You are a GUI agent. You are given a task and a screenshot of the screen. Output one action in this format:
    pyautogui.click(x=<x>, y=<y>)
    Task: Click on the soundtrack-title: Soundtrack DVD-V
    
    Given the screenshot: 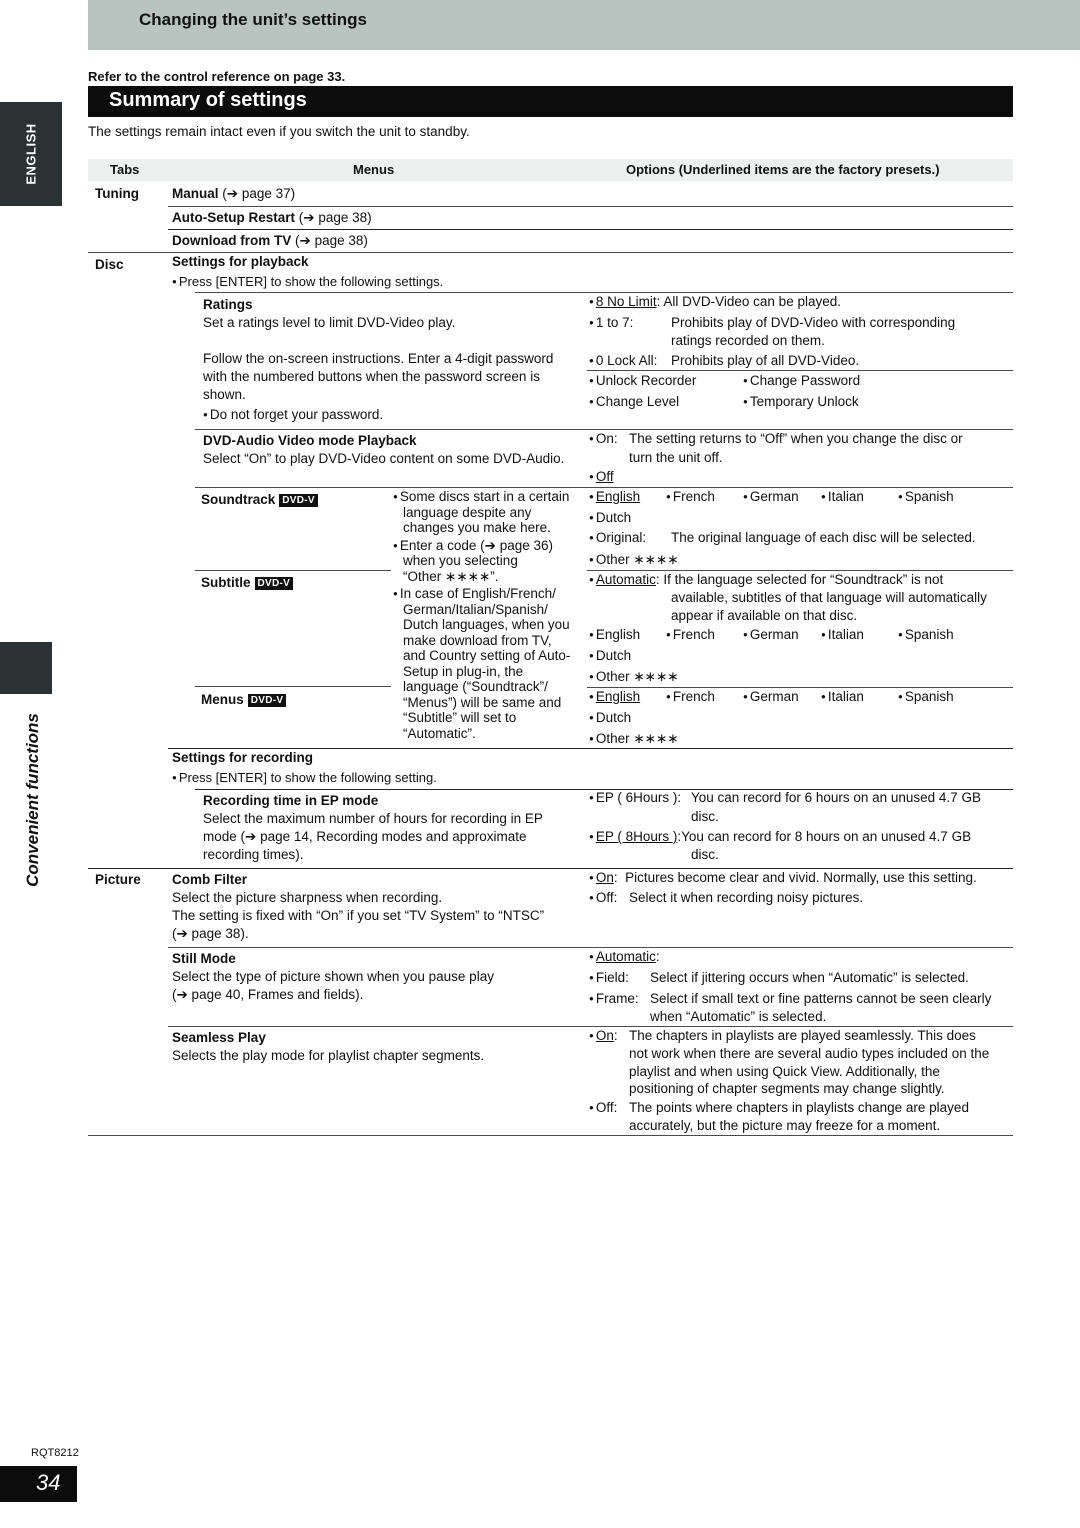 What is the action you would take?
    pyautogui.click(x=259, y=500)
    